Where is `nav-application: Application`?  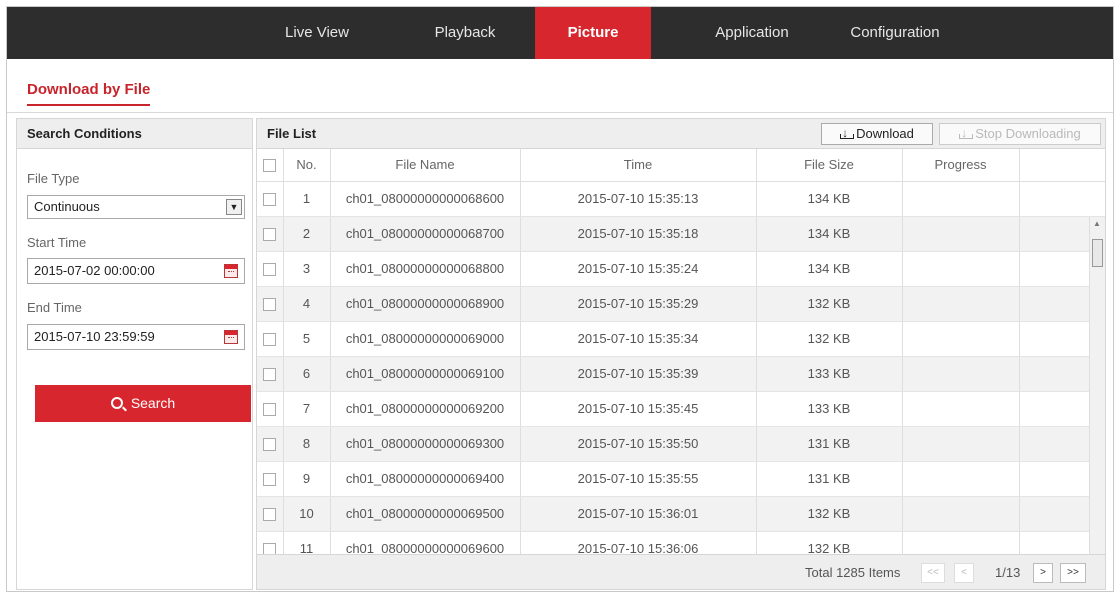
nav-application: Application is located at coordinates (752, 33).